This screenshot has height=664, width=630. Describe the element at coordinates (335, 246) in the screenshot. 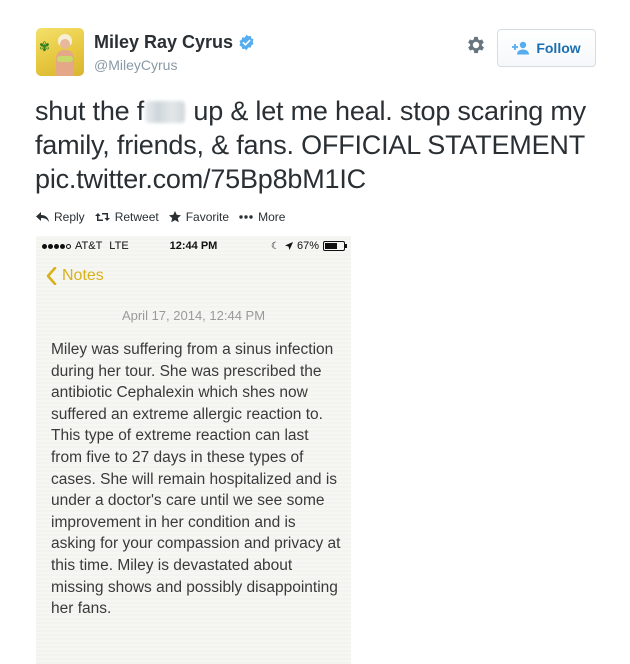

I see `battery-icon` at that location.